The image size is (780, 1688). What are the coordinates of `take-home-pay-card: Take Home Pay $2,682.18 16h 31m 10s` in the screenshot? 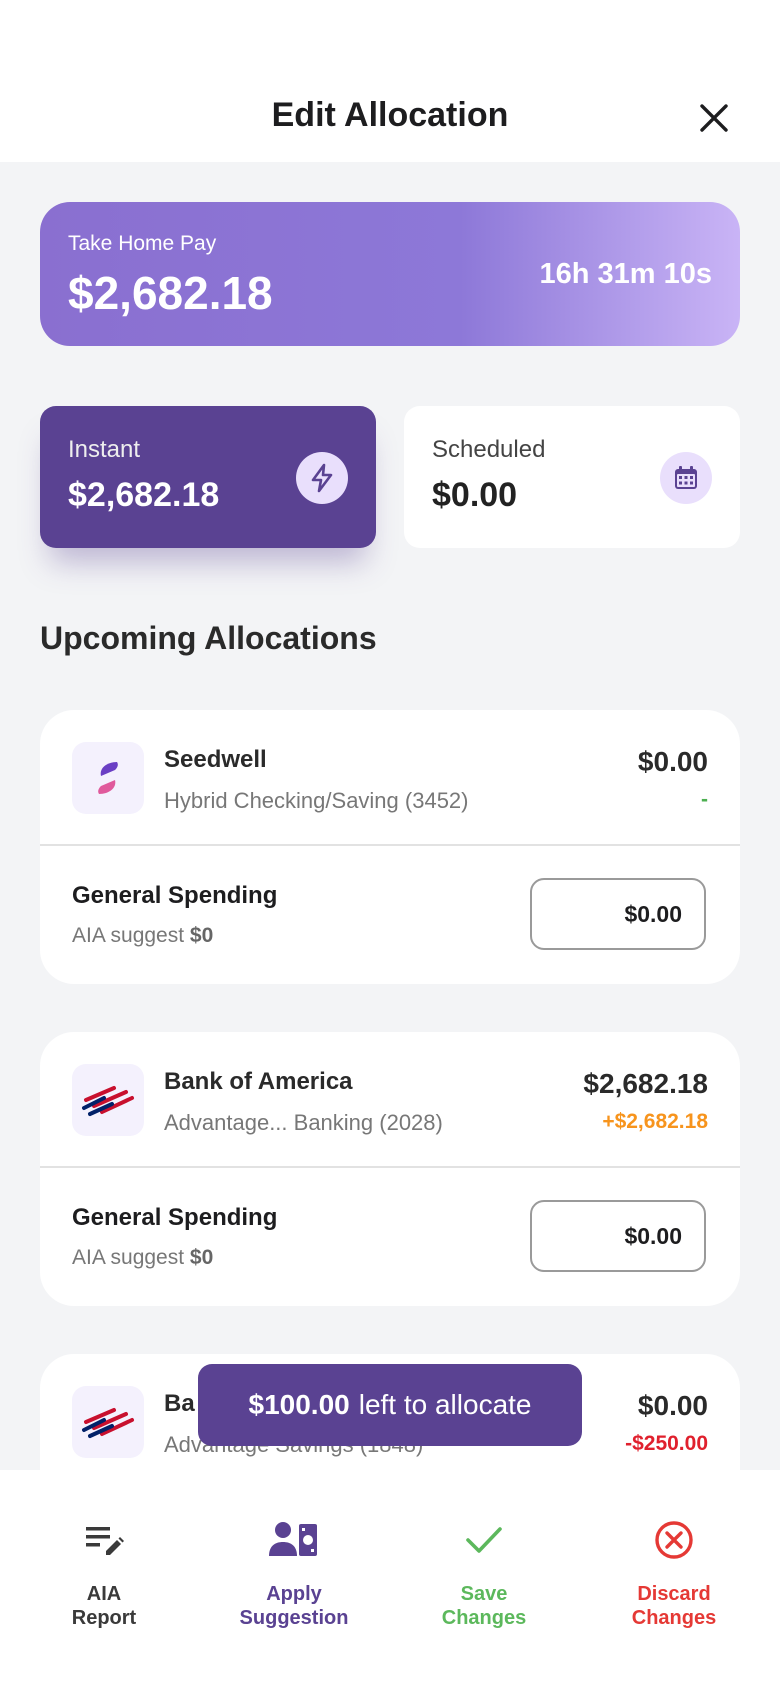 It's located at (390, 274).